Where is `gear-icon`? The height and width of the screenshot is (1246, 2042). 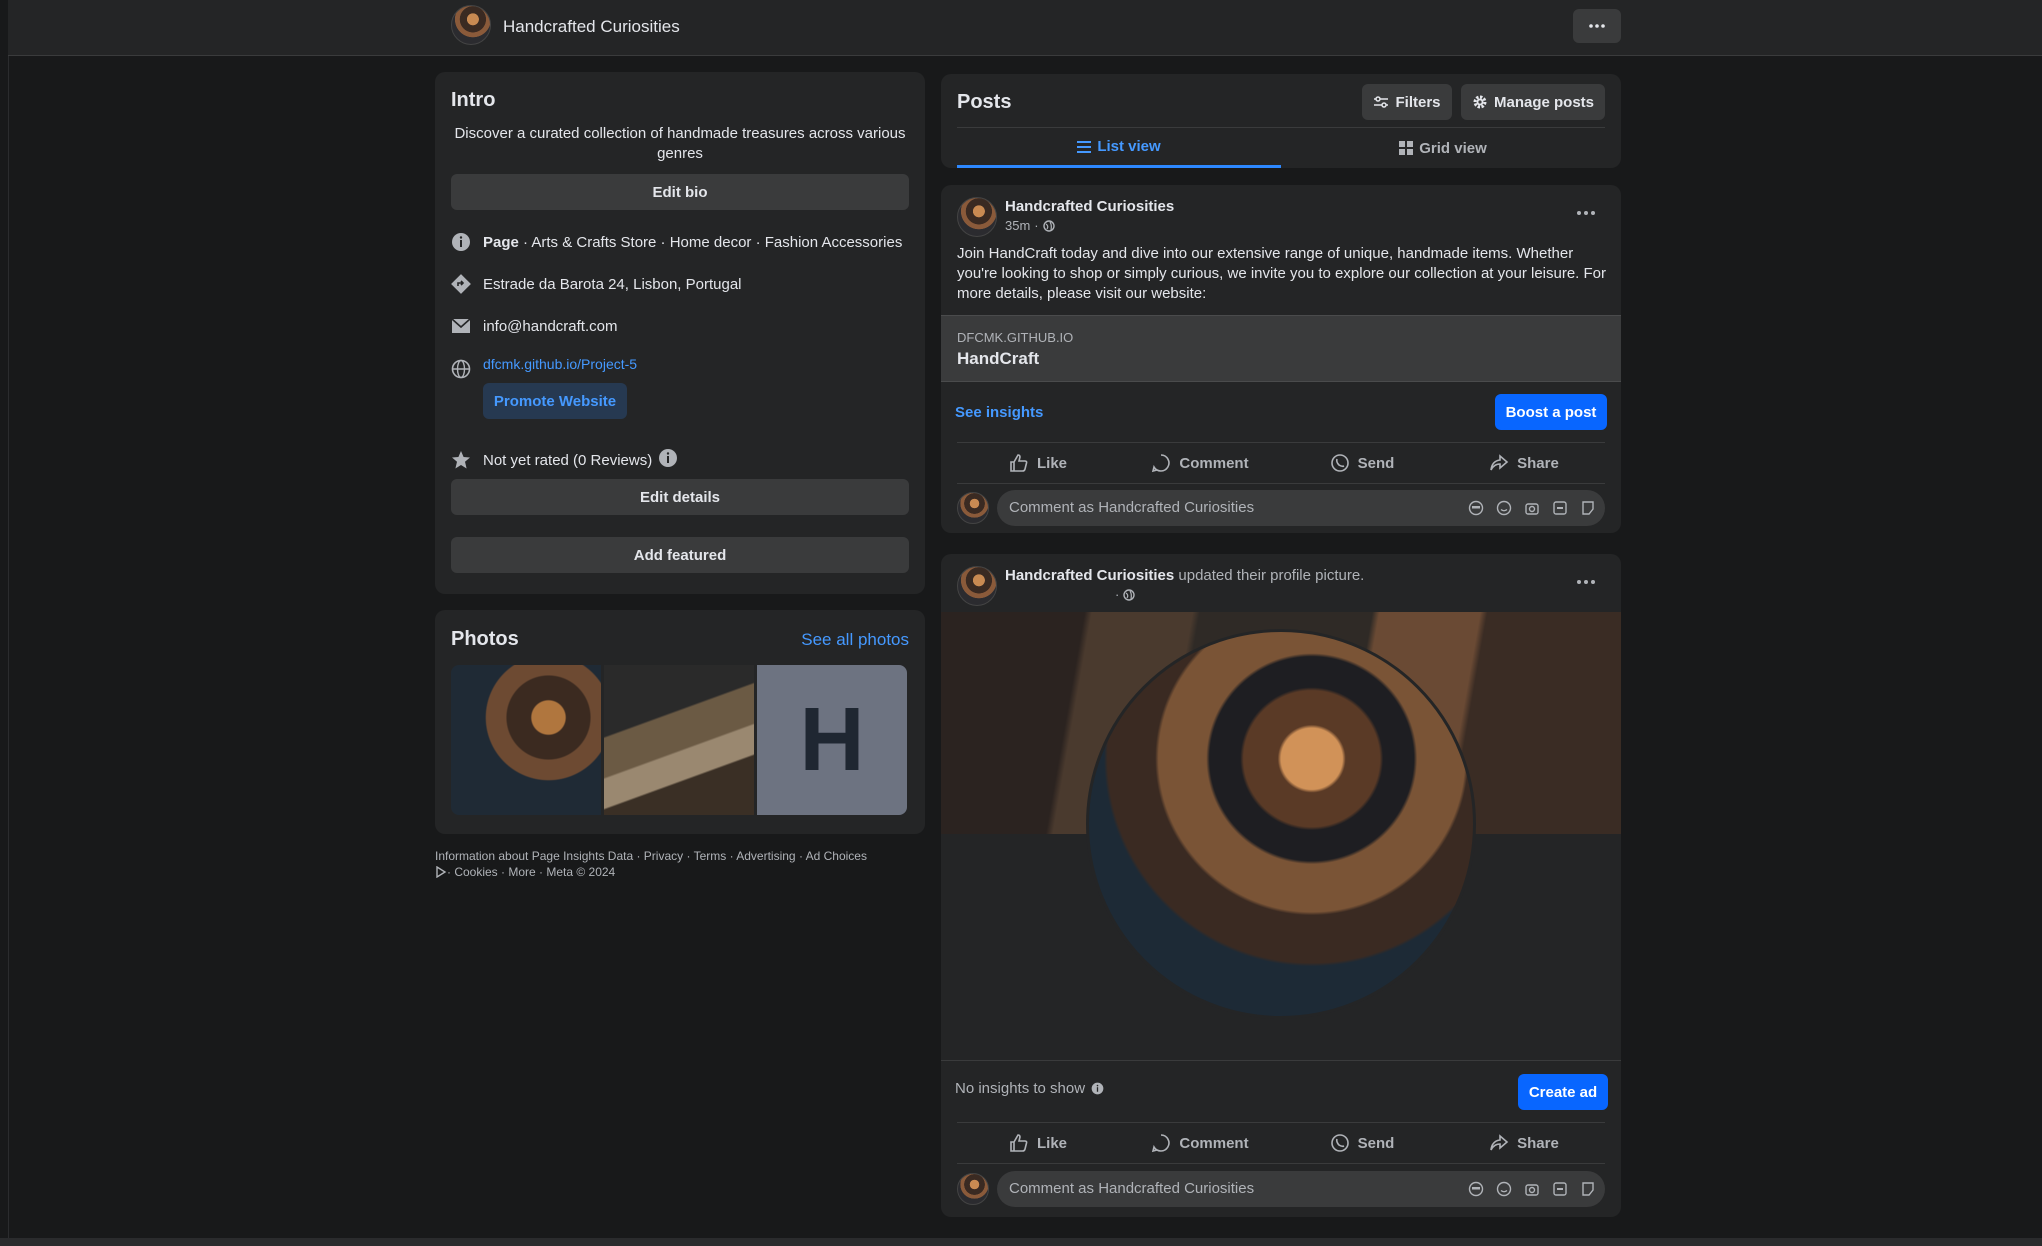 gear-icon is located at coordinates (1480, 102).